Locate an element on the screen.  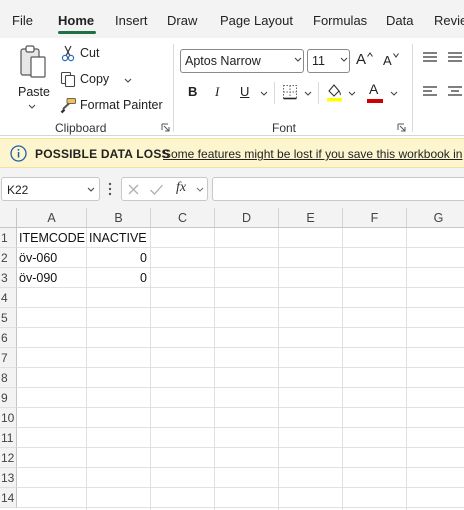
font-name-value: Aptos Narrow is located at coordinates (223, 61).